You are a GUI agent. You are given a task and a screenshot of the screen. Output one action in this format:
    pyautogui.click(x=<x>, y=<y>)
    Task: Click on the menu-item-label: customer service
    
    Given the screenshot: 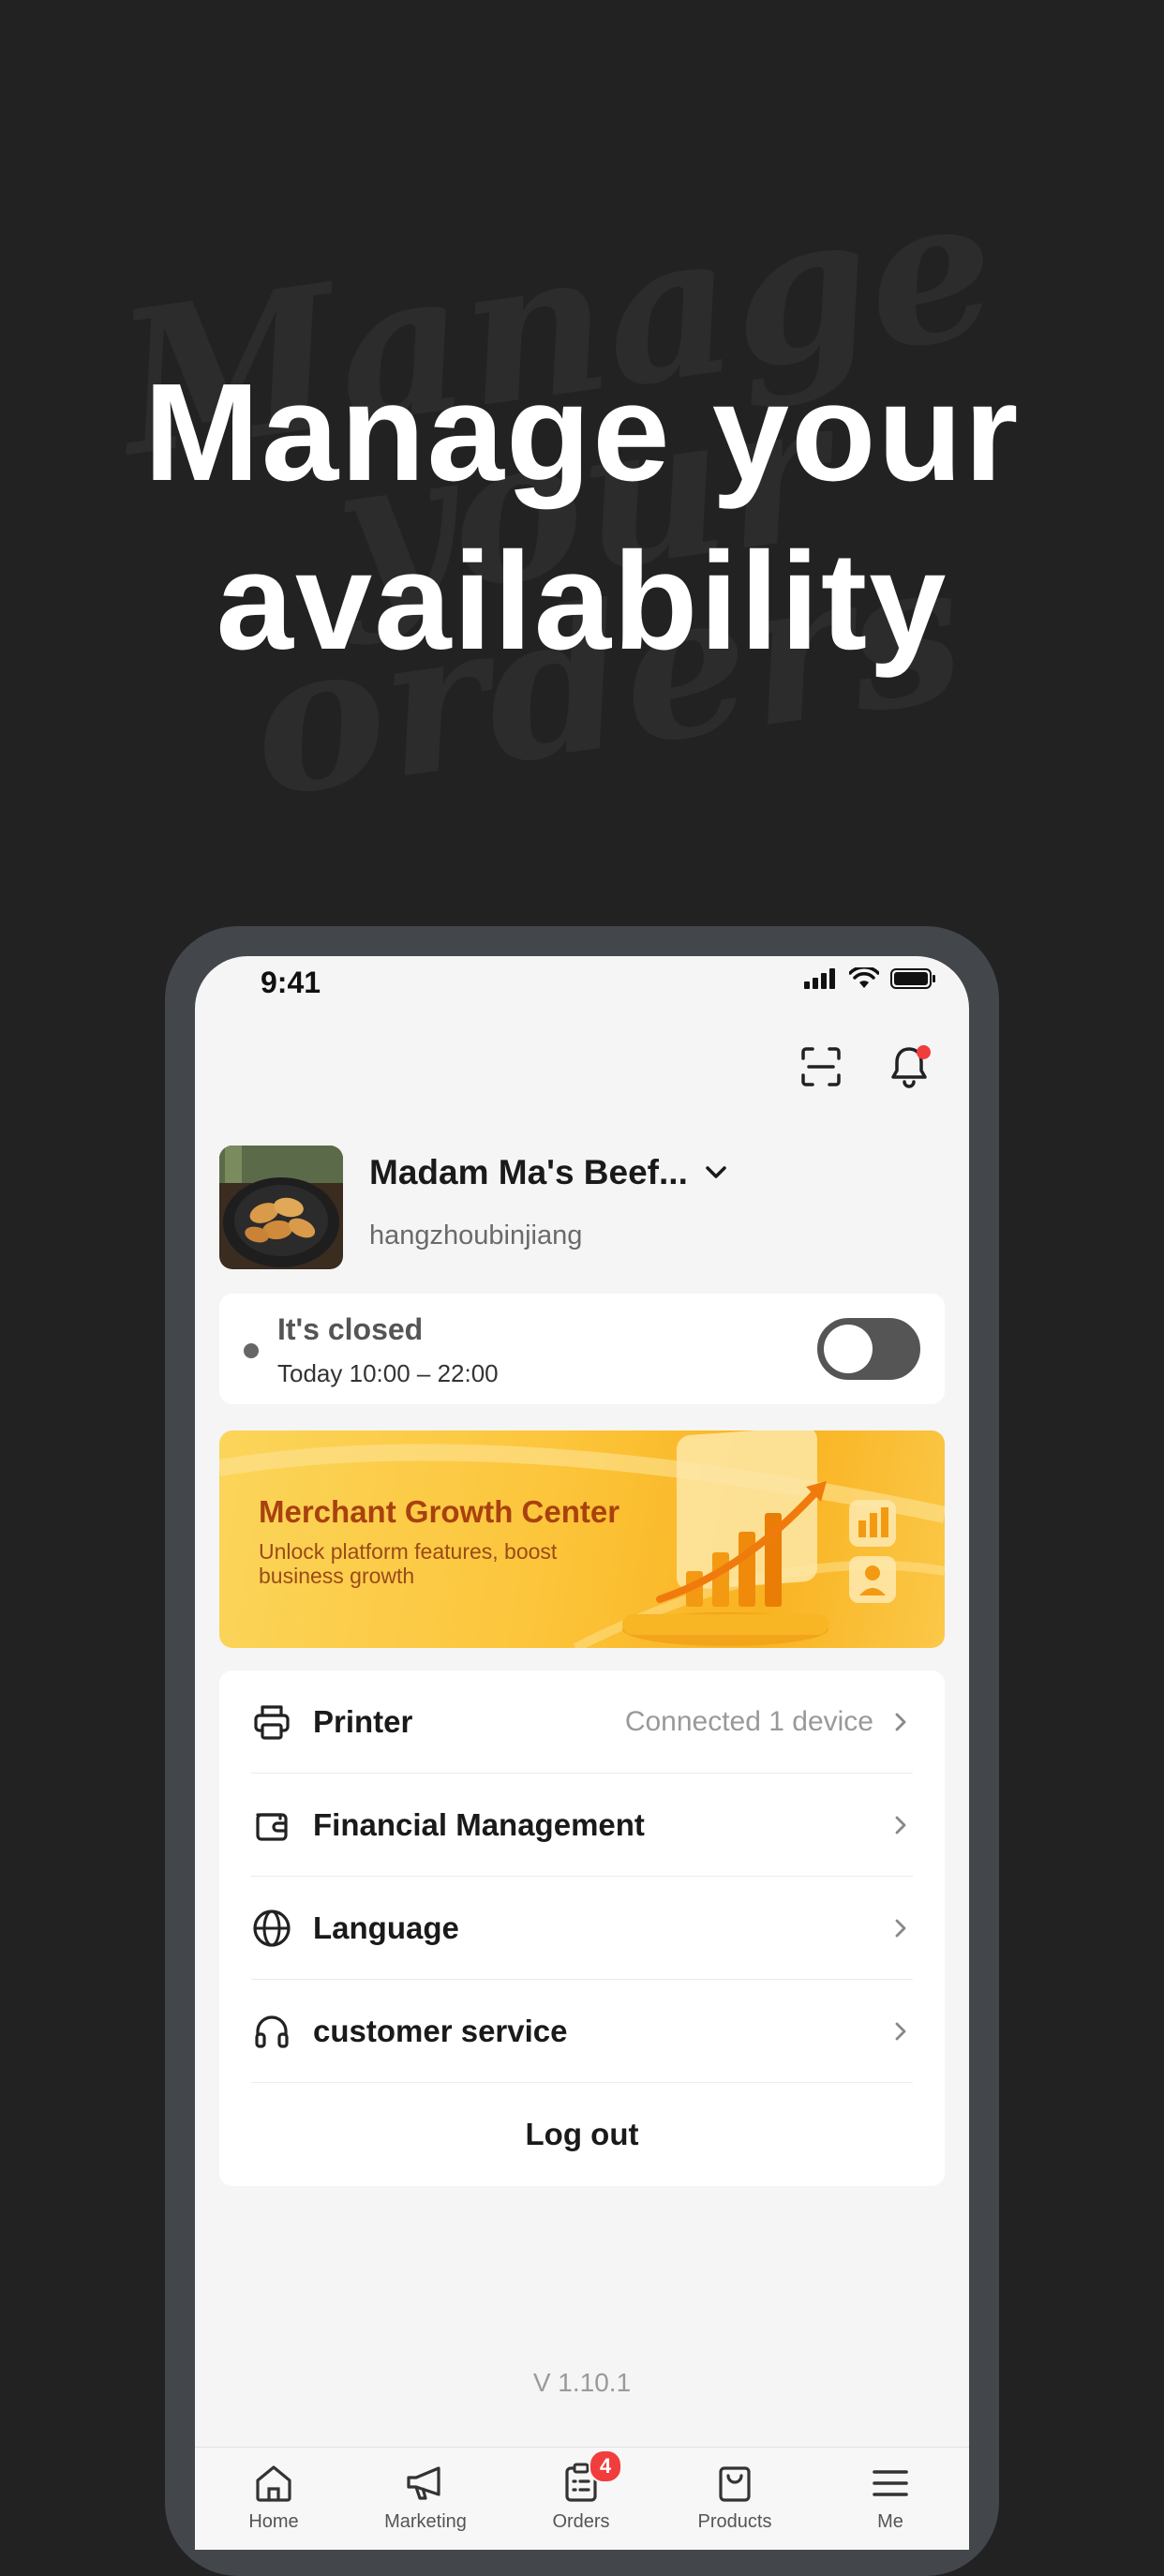 What is the action you would take?
    pyautogui.click(x=440, y=2031)
    